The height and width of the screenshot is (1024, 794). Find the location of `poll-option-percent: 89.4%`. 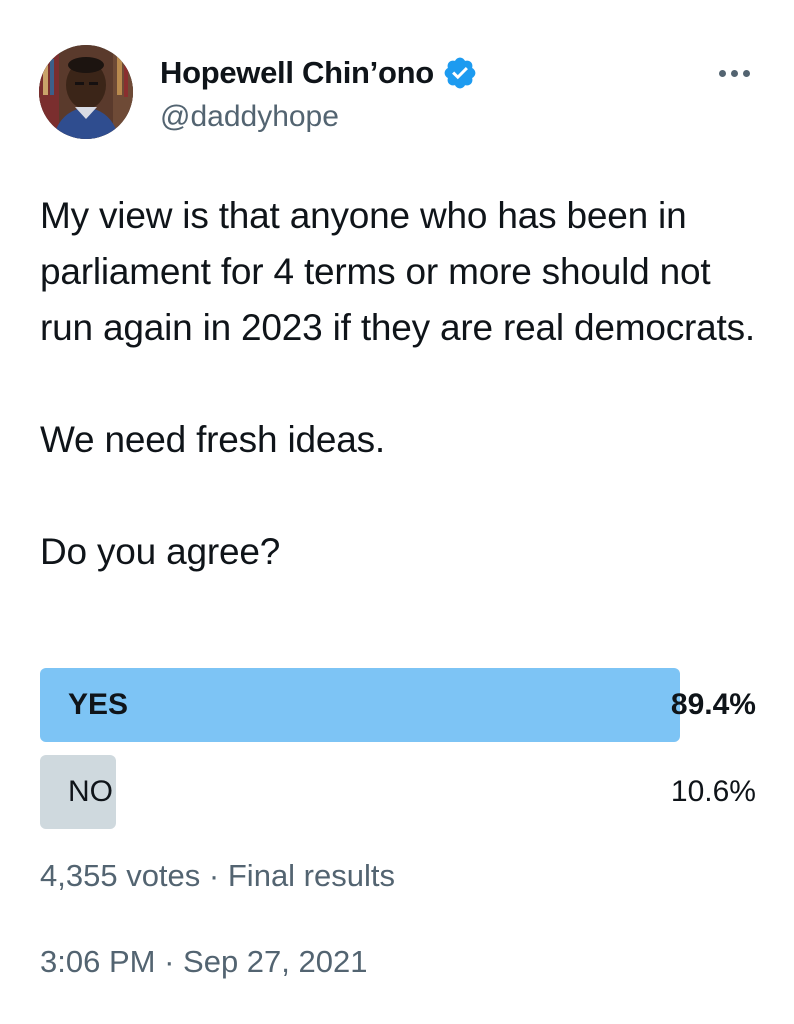

poll-option-percent: 89.4% is located at coordinates (713, 704).